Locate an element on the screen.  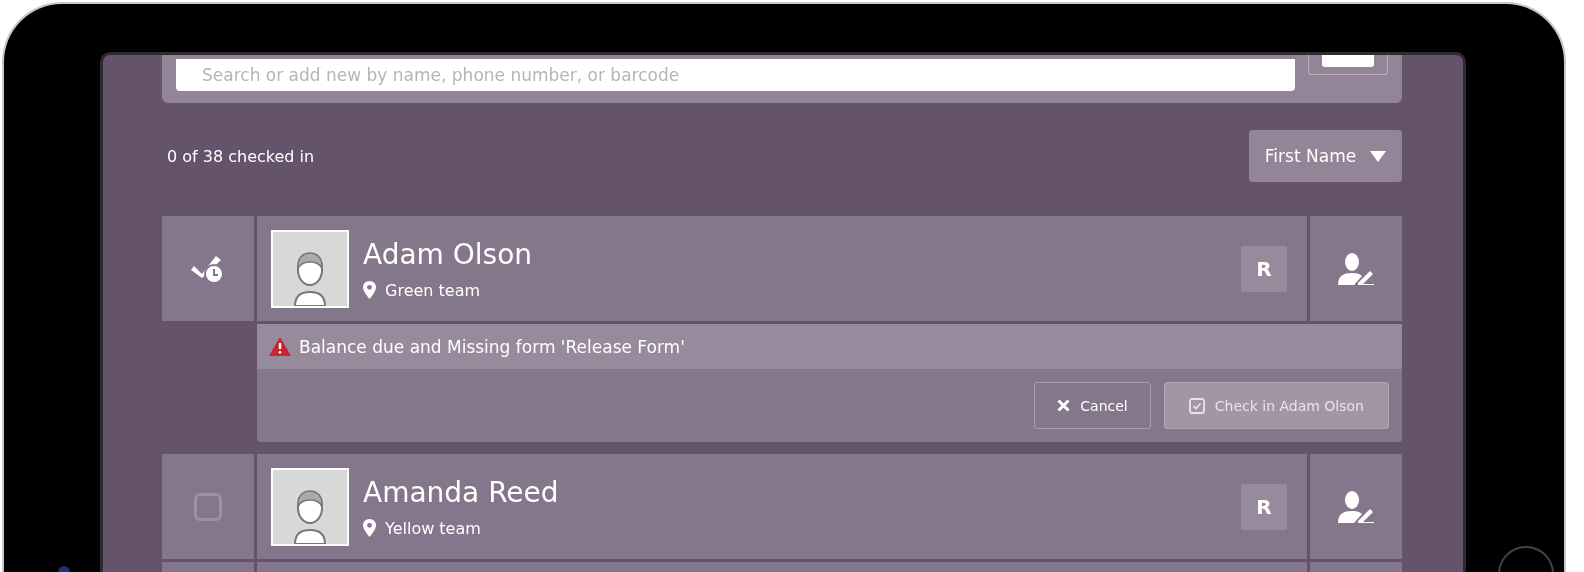
check-in-button: Check in Adam Olson is located at coordinates (1276, 405).